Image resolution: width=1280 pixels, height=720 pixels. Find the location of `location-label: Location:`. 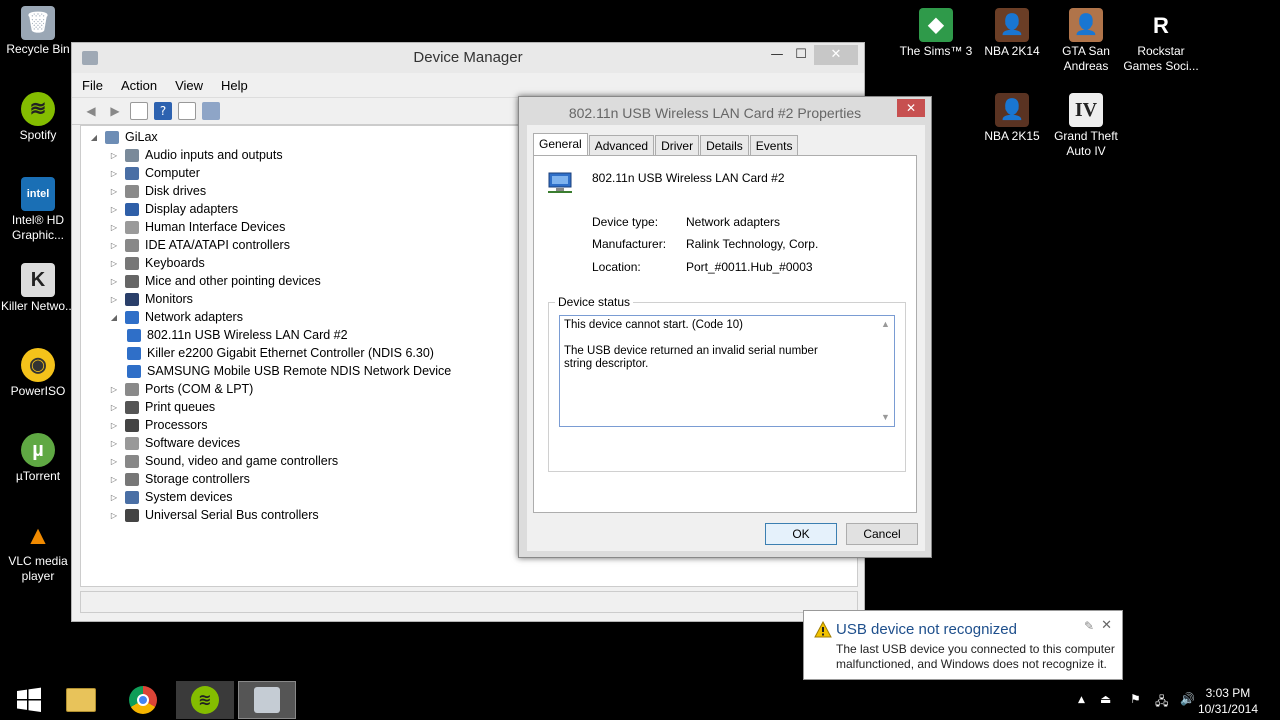

location-label: Location: is located at coordinates (616, 267).